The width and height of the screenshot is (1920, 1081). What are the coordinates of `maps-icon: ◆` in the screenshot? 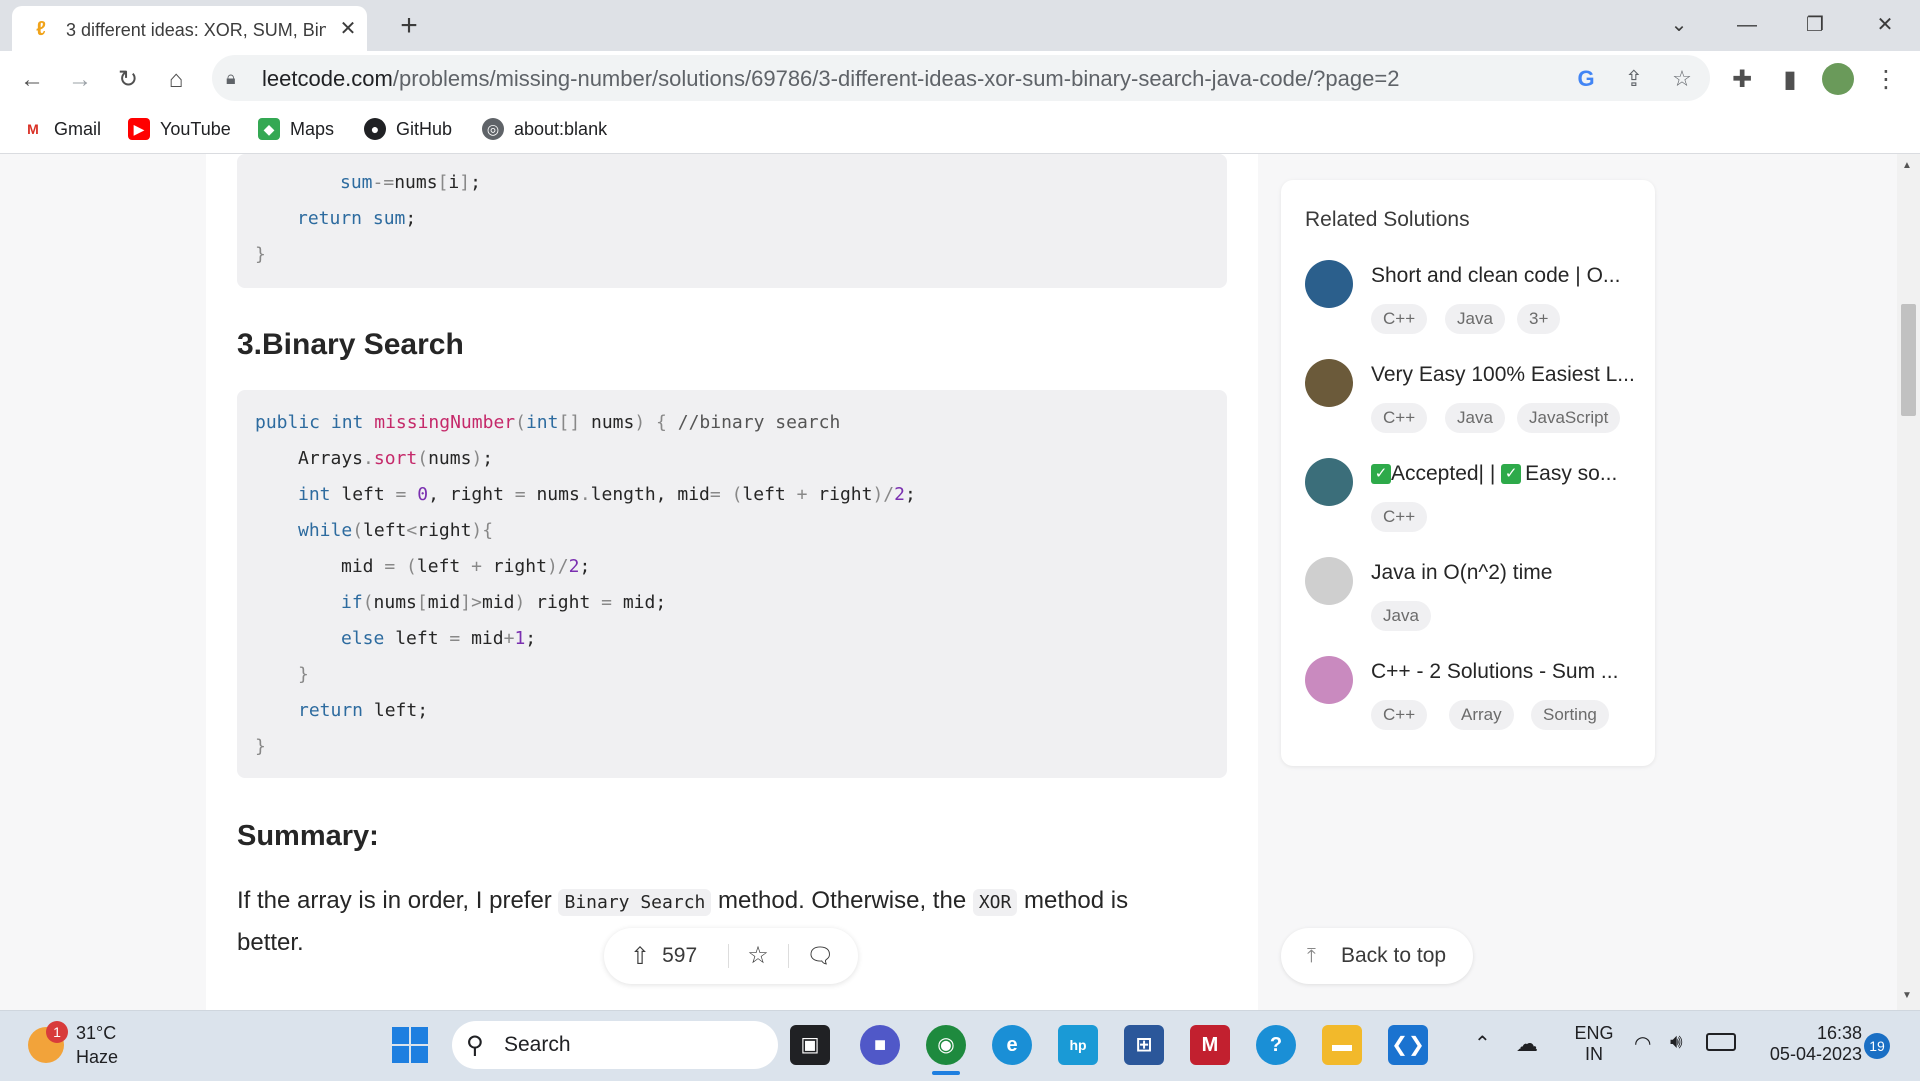 It's located at (269, 129).